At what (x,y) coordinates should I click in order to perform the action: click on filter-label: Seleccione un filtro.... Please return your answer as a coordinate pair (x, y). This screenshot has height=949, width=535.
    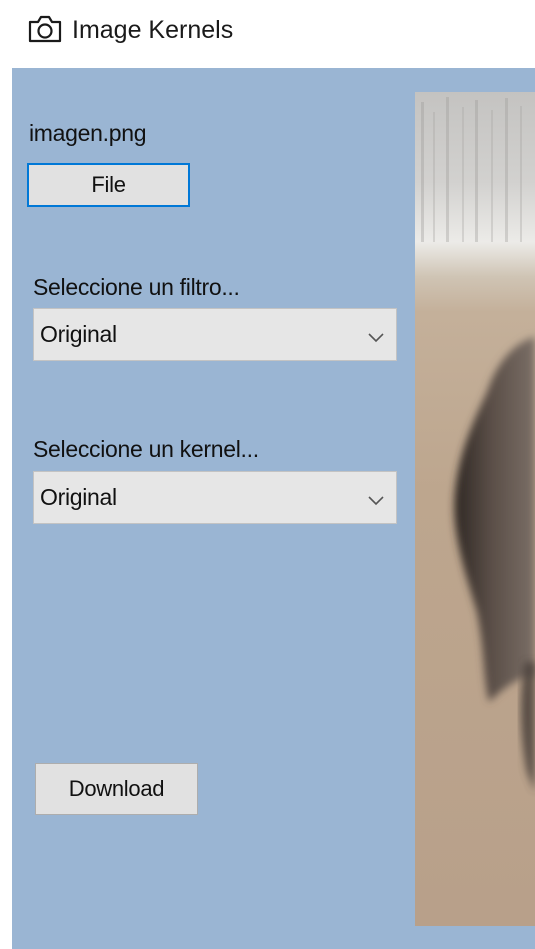
    Looking at the image, I should click on (136, 287).